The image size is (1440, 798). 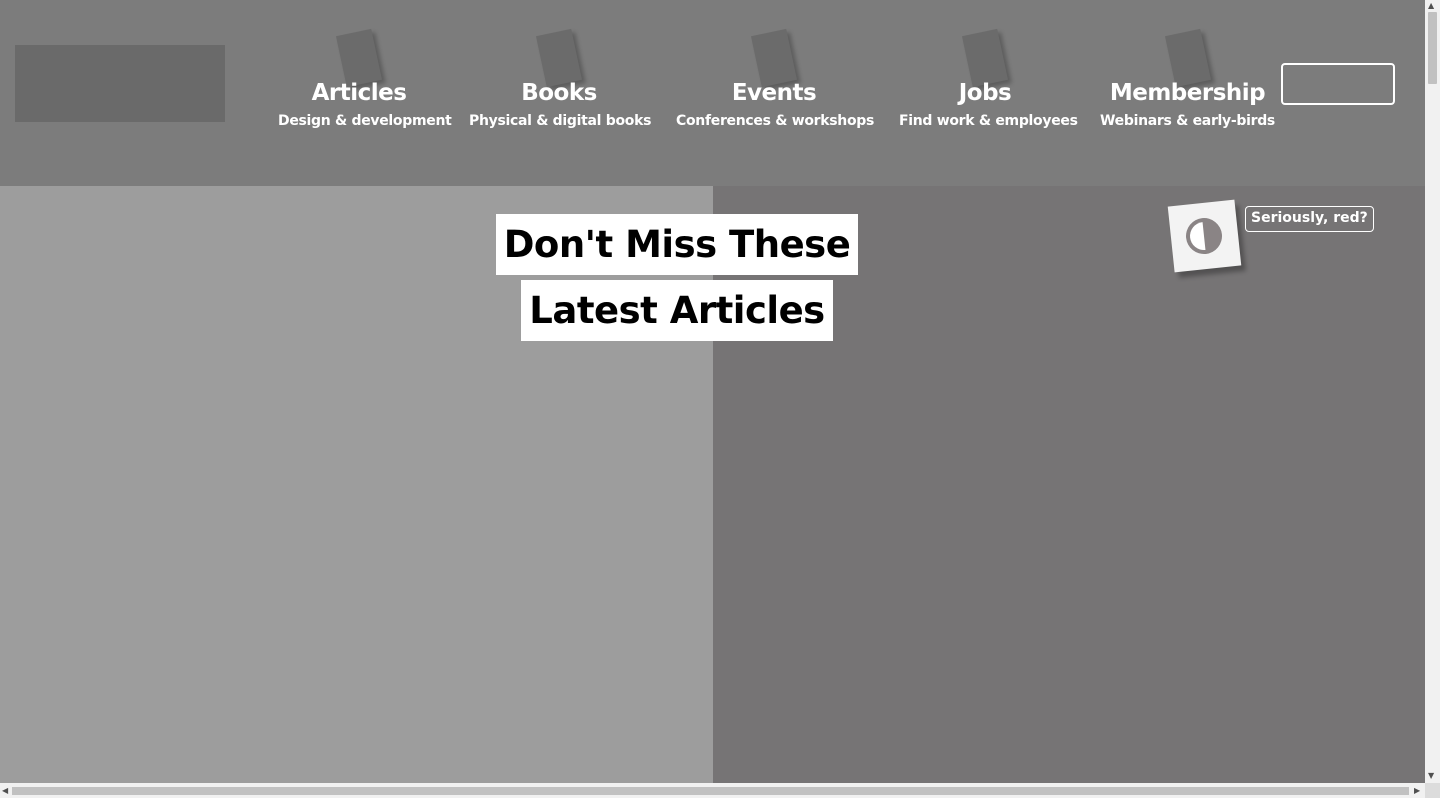 I want to click on scroll-up-icon: ▲, so click(x=1431, y=6).